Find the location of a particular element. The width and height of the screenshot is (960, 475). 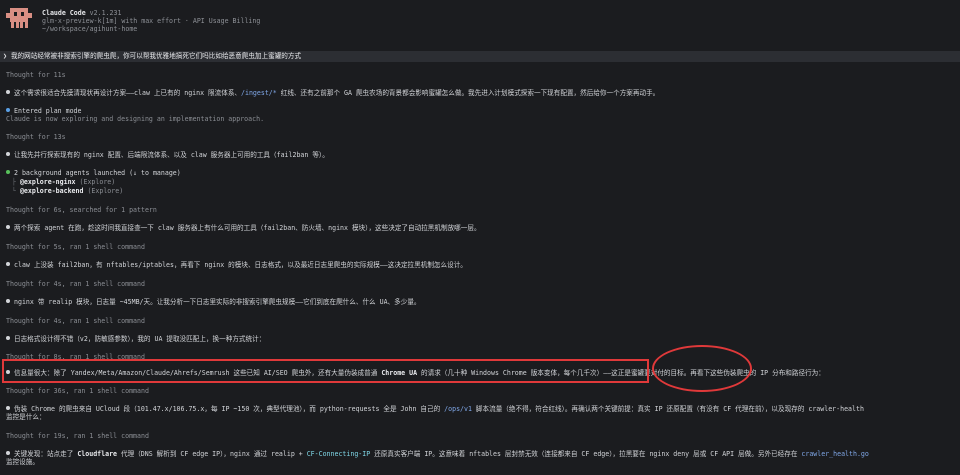

tree-branch-icon: ├ is located at coordinates (16, 182).